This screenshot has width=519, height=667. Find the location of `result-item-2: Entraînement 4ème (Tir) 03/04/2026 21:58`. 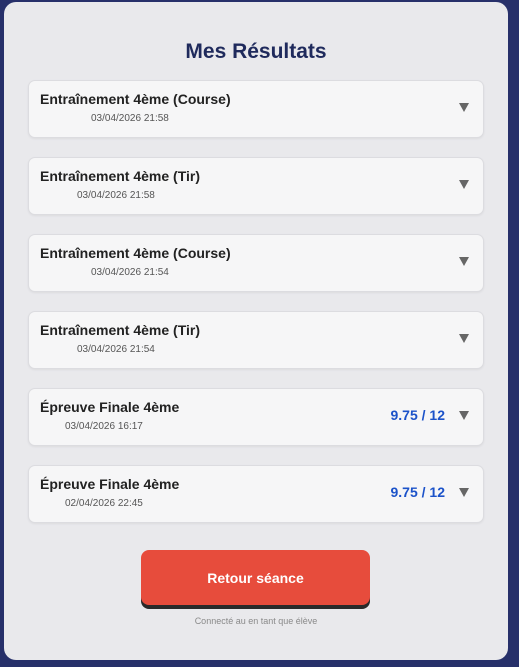

result-item-2: Entraînement 4ème (Tir) 03/04/2026 21:58 is located at coordinates (256, 186).